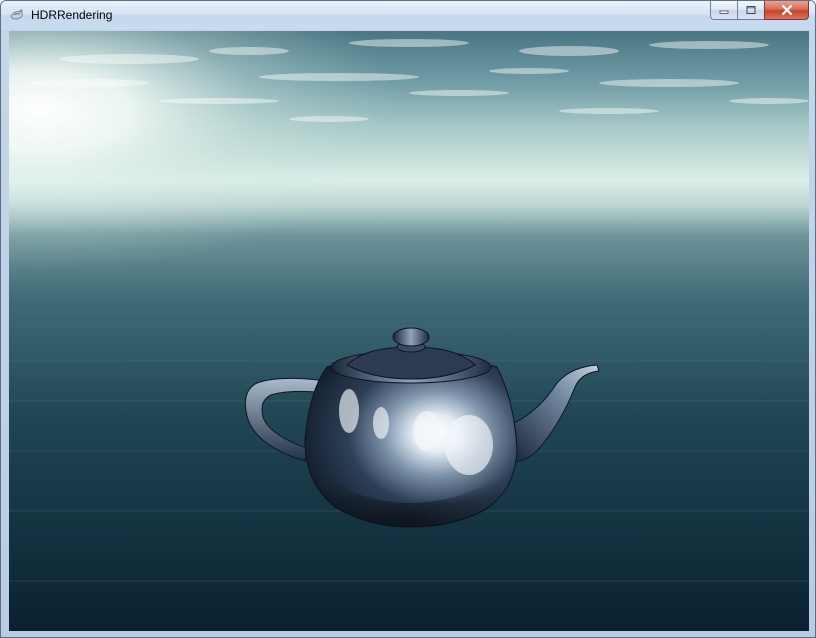 The height and width of the screenshot is (638, 816). What do you see at coordinates (408, 15) in the screenshot?
I see `title-bar: HDRRendering` at bounding box center [408, 15].